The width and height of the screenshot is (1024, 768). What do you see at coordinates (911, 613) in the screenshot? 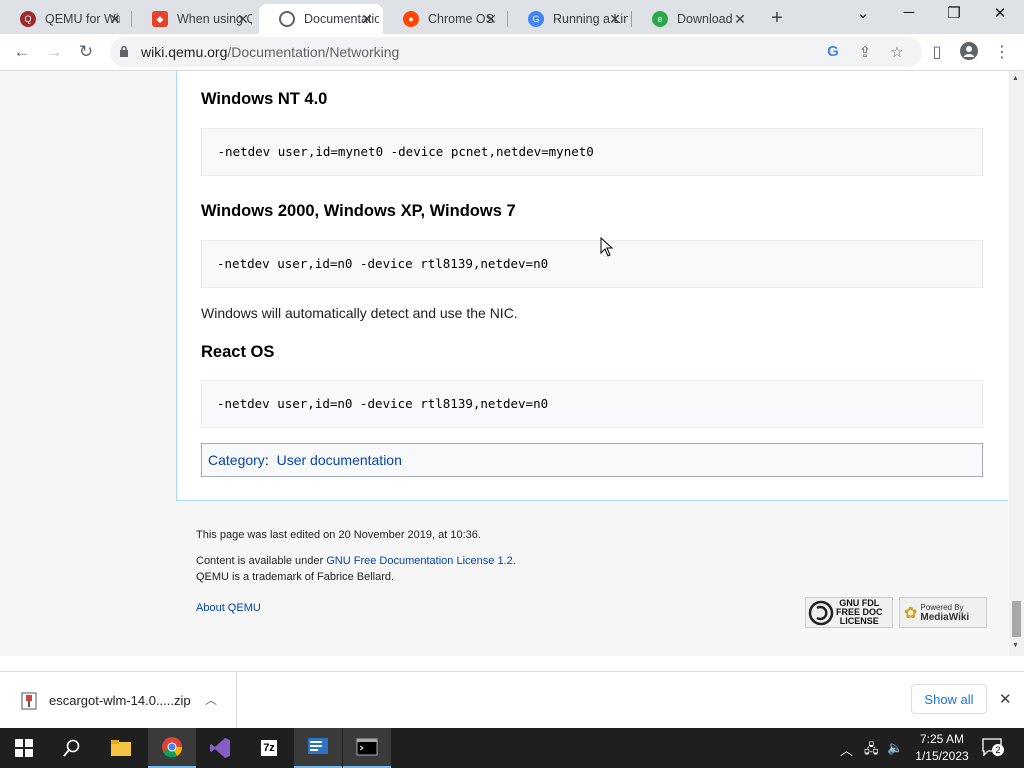
I see `mediawiki-sunflower-icon: ✿` at bounding box center [911, 613].